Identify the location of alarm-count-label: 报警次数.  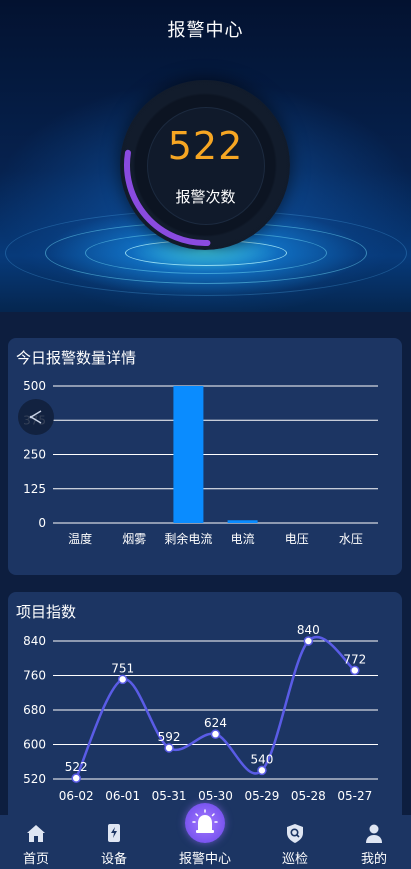
(205, 197).